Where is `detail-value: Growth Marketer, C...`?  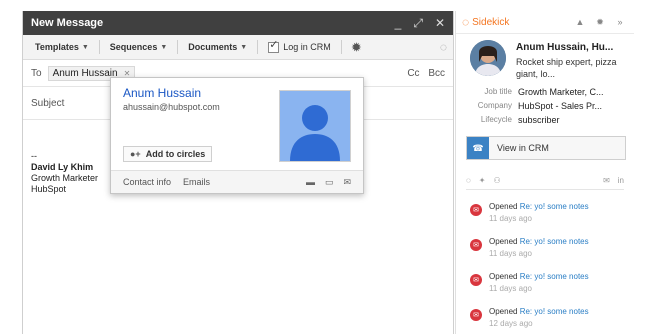
detail-value: Growth Marketer, C... is located at coordinates (561, 92).